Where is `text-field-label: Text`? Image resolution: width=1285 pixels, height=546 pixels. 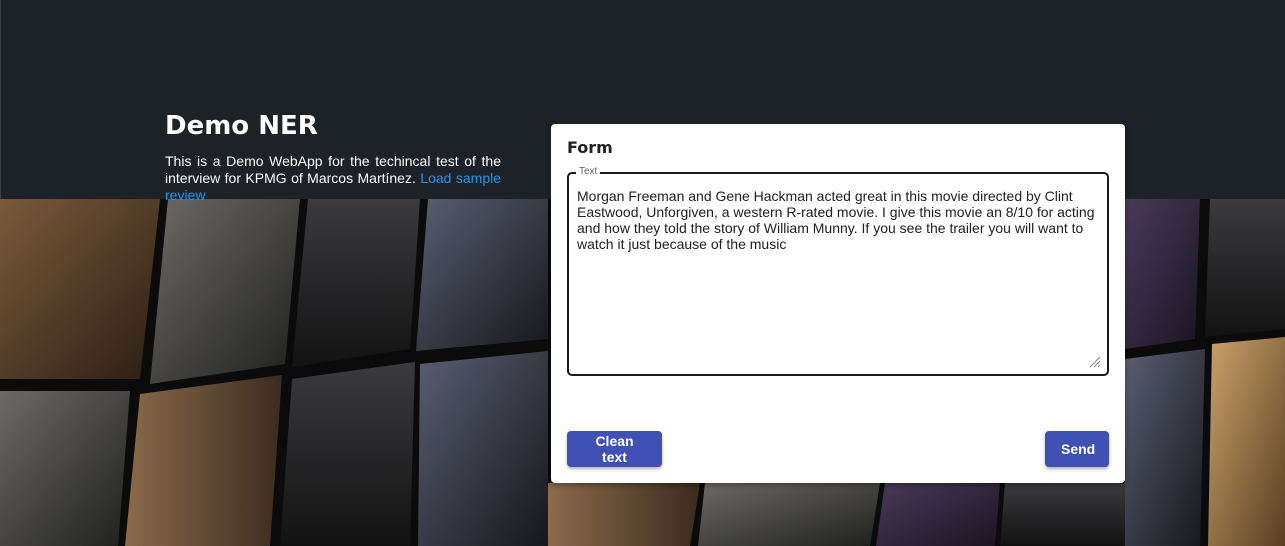
text-field-label: Text is located at coordinates (588, 172).